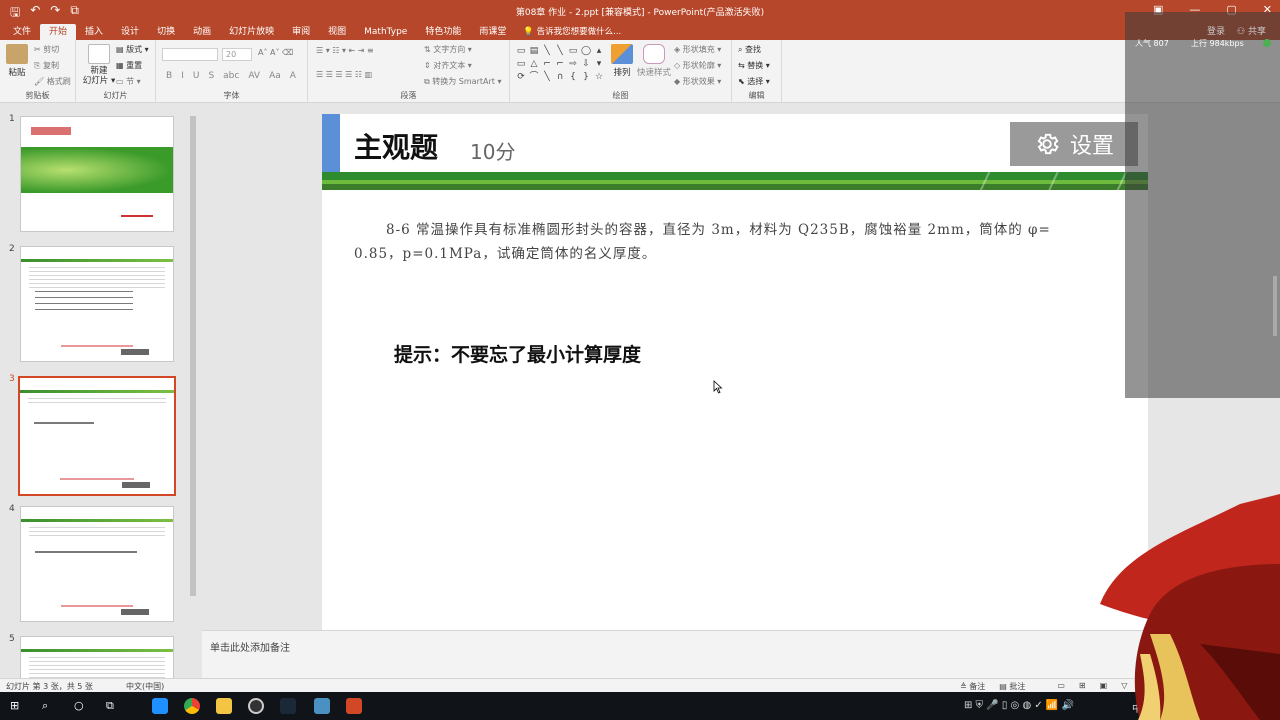 The height and width of the screenshot is (720, 1280). I want to click on popularity-count: 人气 807, so click(1152, 43).